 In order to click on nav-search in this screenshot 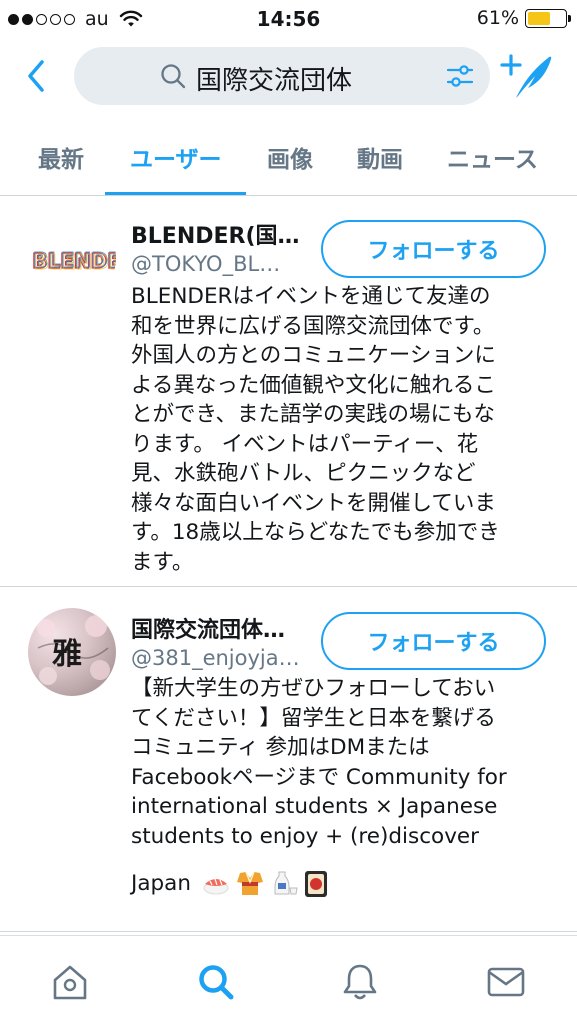, I will do `click(216, 982)`.